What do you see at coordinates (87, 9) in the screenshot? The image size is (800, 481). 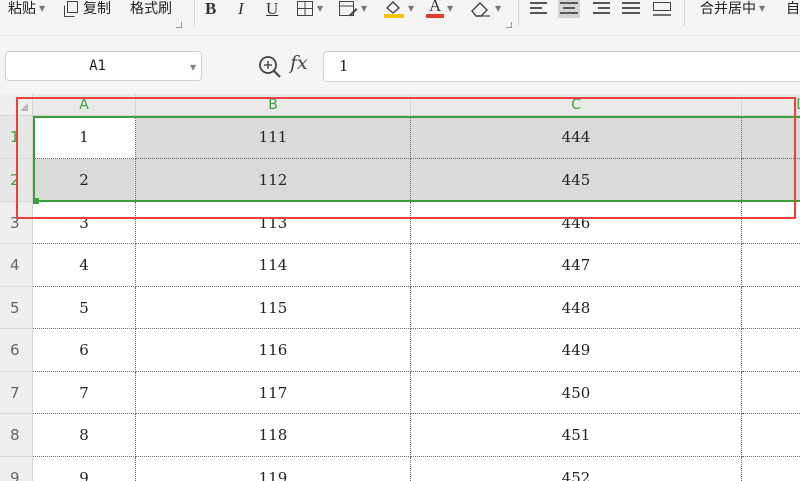 I see `copy-button: 复制` at bounding box center [87, 9].